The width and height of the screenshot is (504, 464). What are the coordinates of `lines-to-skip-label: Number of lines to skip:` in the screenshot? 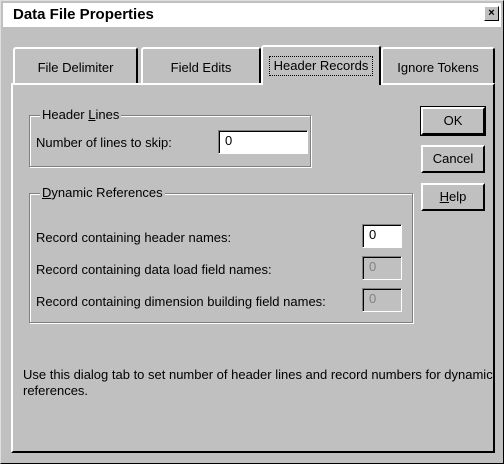 It's located at (104, 142).